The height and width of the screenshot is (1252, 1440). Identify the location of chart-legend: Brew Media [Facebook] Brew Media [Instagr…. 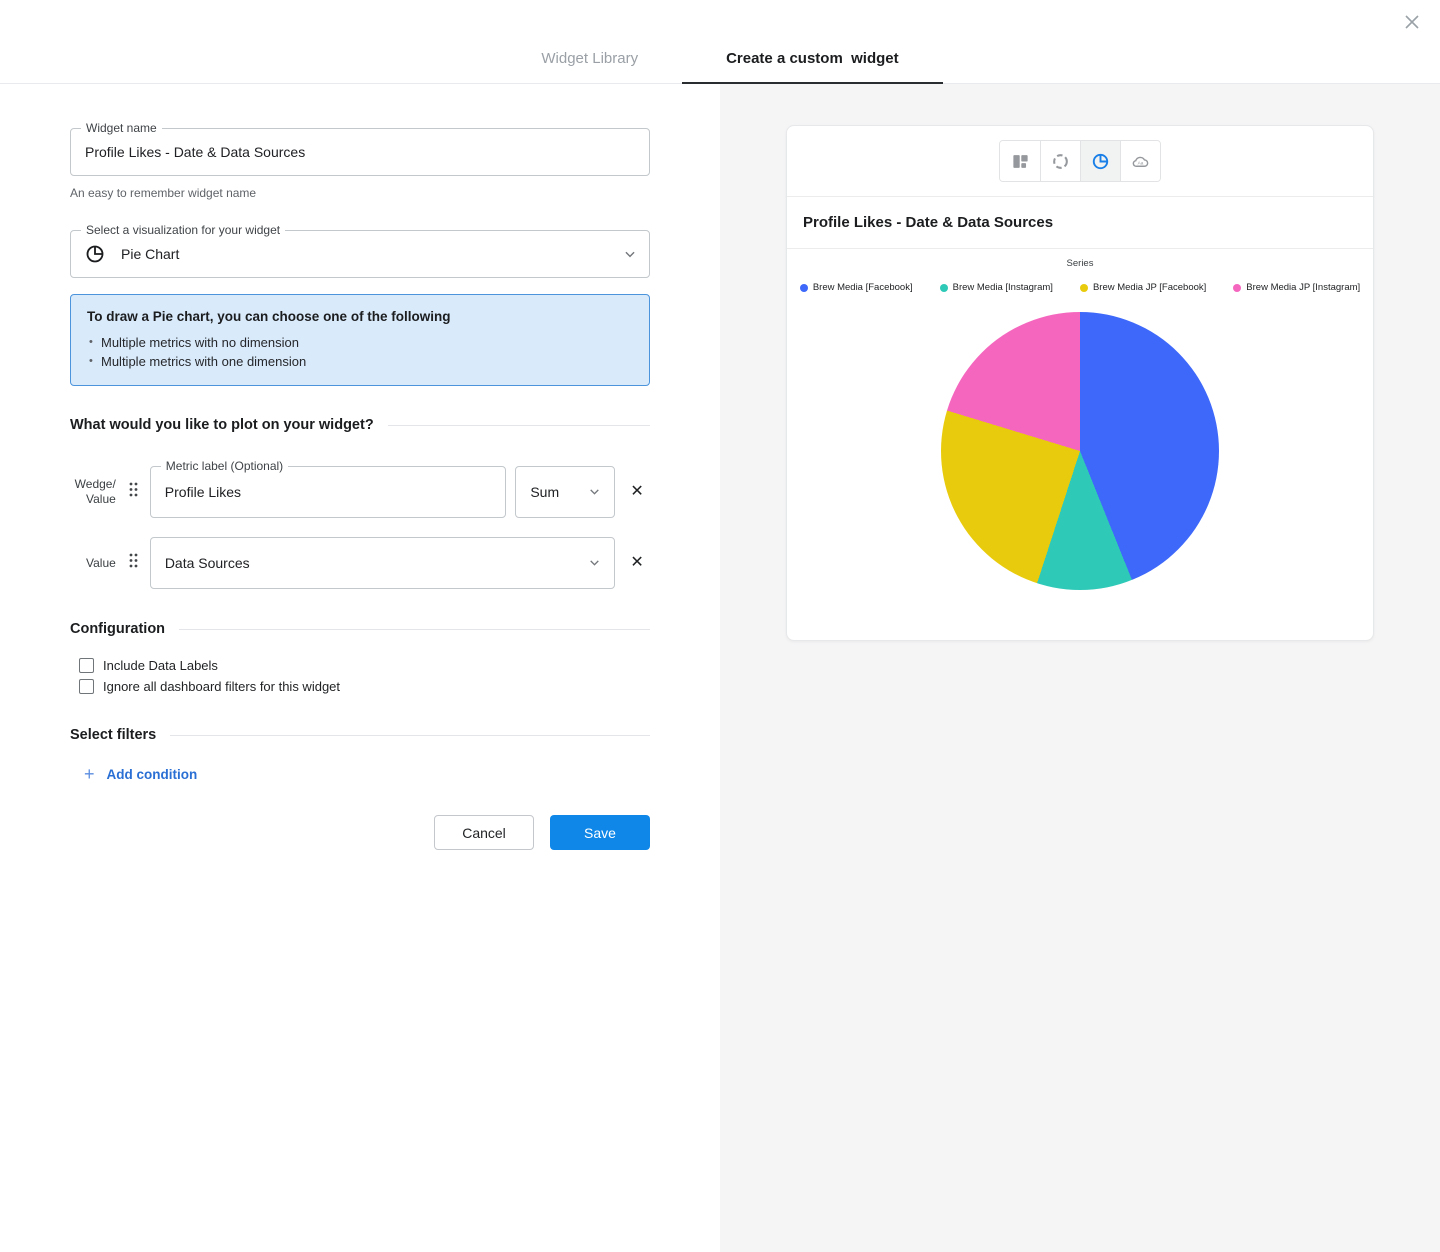
(1080, 287).